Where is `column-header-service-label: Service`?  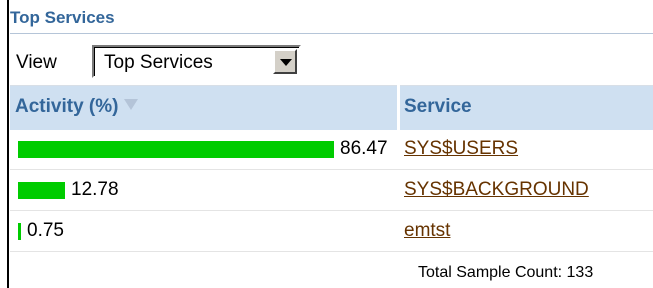 column-header-service-label: Service is located at coordinates (438, 106).